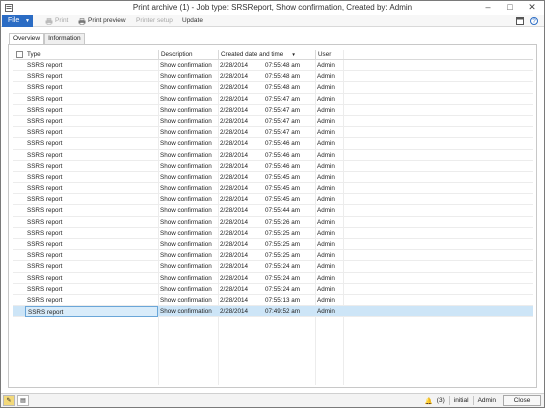  Describe the element at coordinates (488, 7) in the screenshot. I see `minimize-button: –` at that location.